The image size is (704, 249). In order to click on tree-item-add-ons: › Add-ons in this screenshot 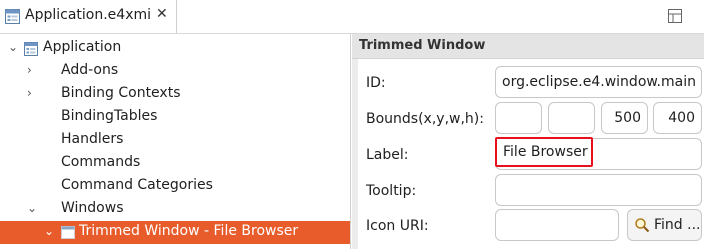, I will do `click(175, 71)`.